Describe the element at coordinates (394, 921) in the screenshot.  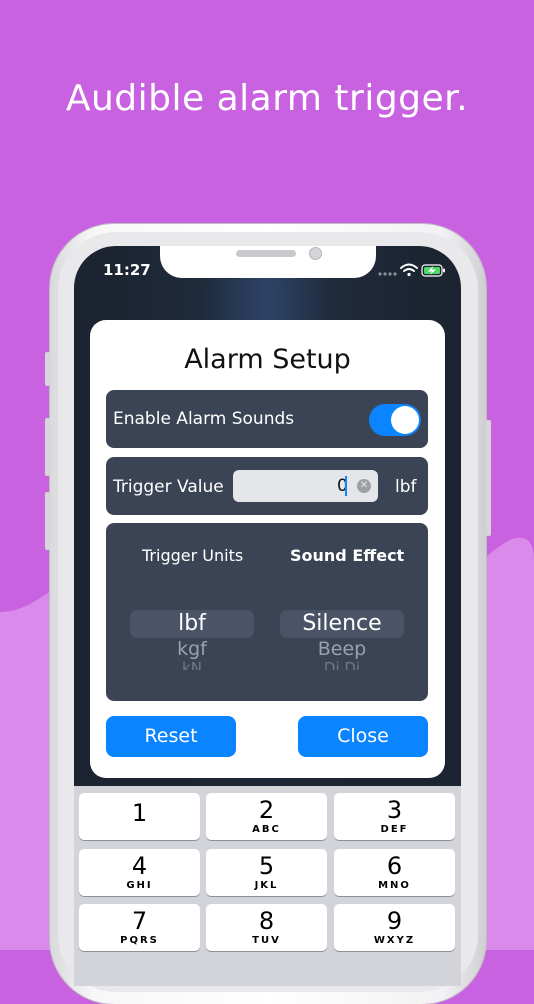
I see `key-digit: 9` at that location.